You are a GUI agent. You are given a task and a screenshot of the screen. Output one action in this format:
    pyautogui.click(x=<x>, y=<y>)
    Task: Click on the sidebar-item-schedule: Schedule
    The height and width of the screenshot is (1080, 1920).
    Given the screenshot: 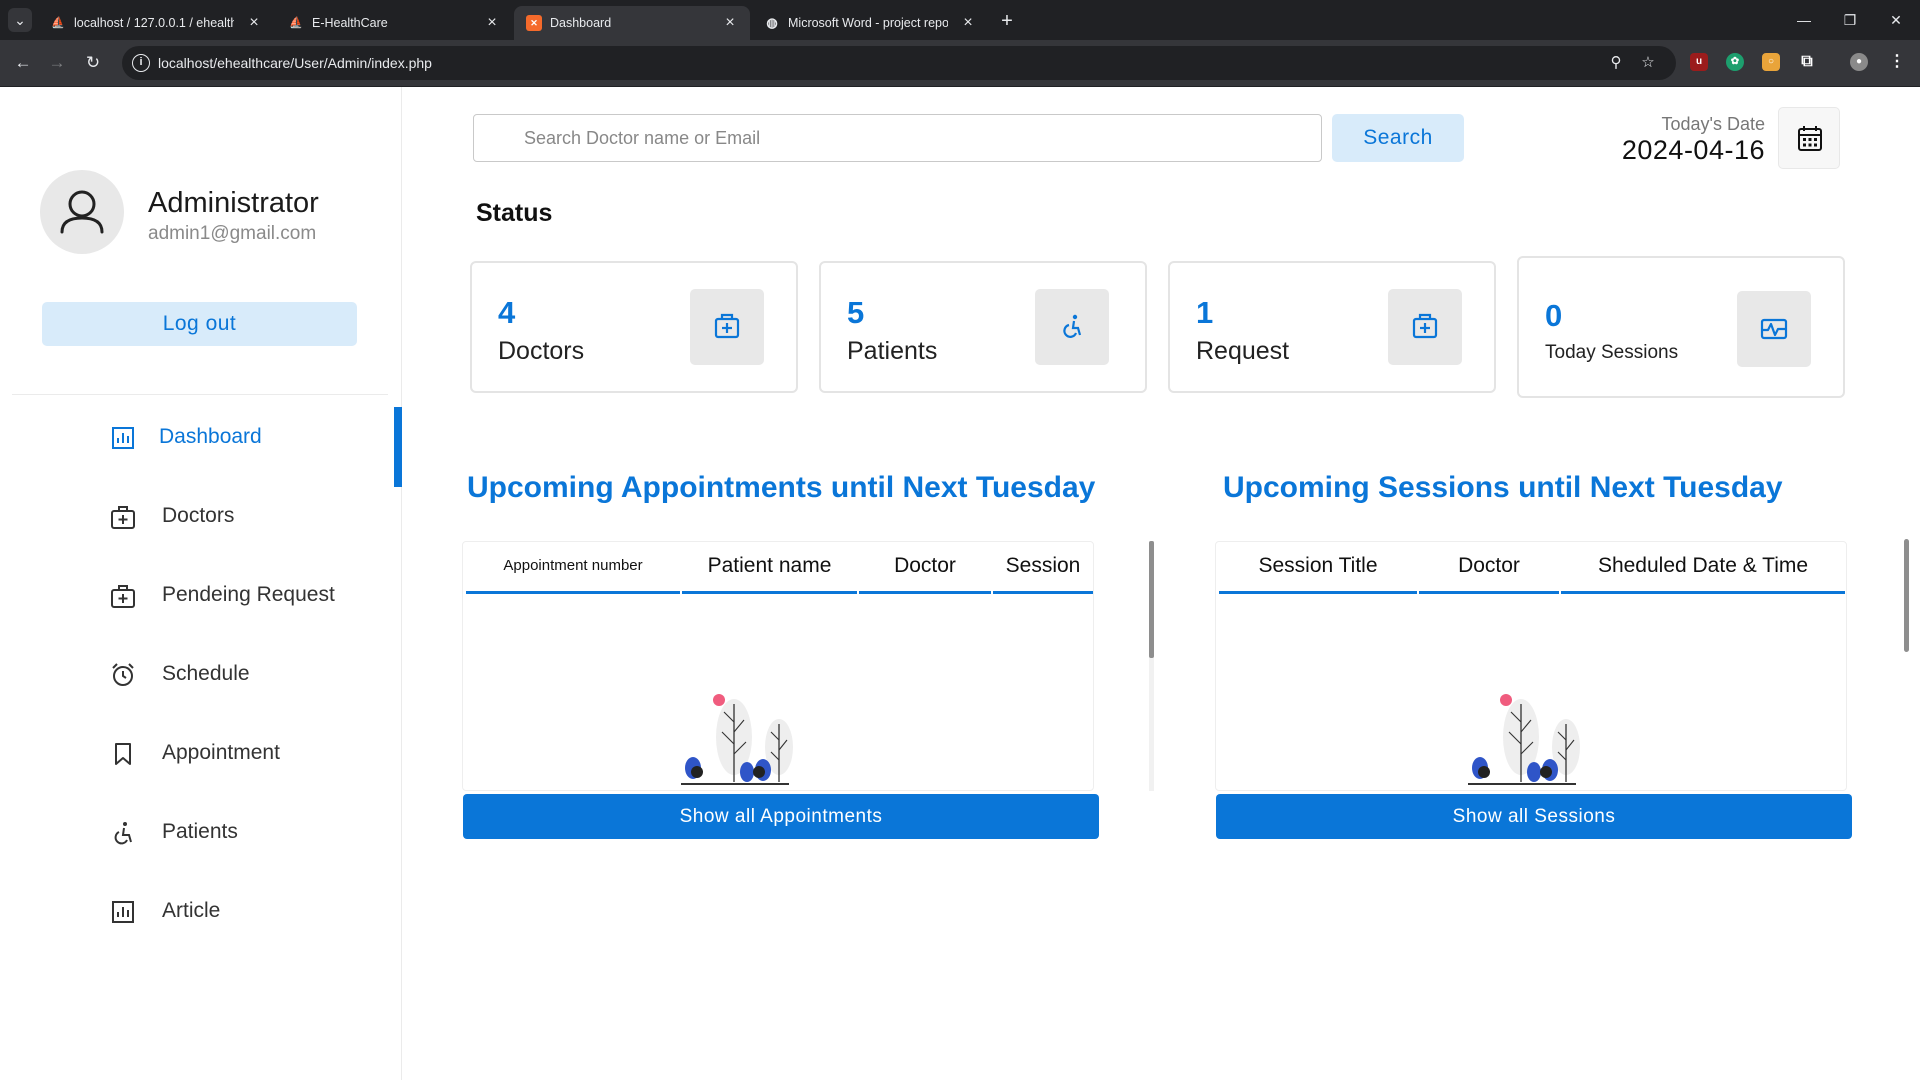 What is the action you would take?
    pyautogui.click(x=201, y=674)
    